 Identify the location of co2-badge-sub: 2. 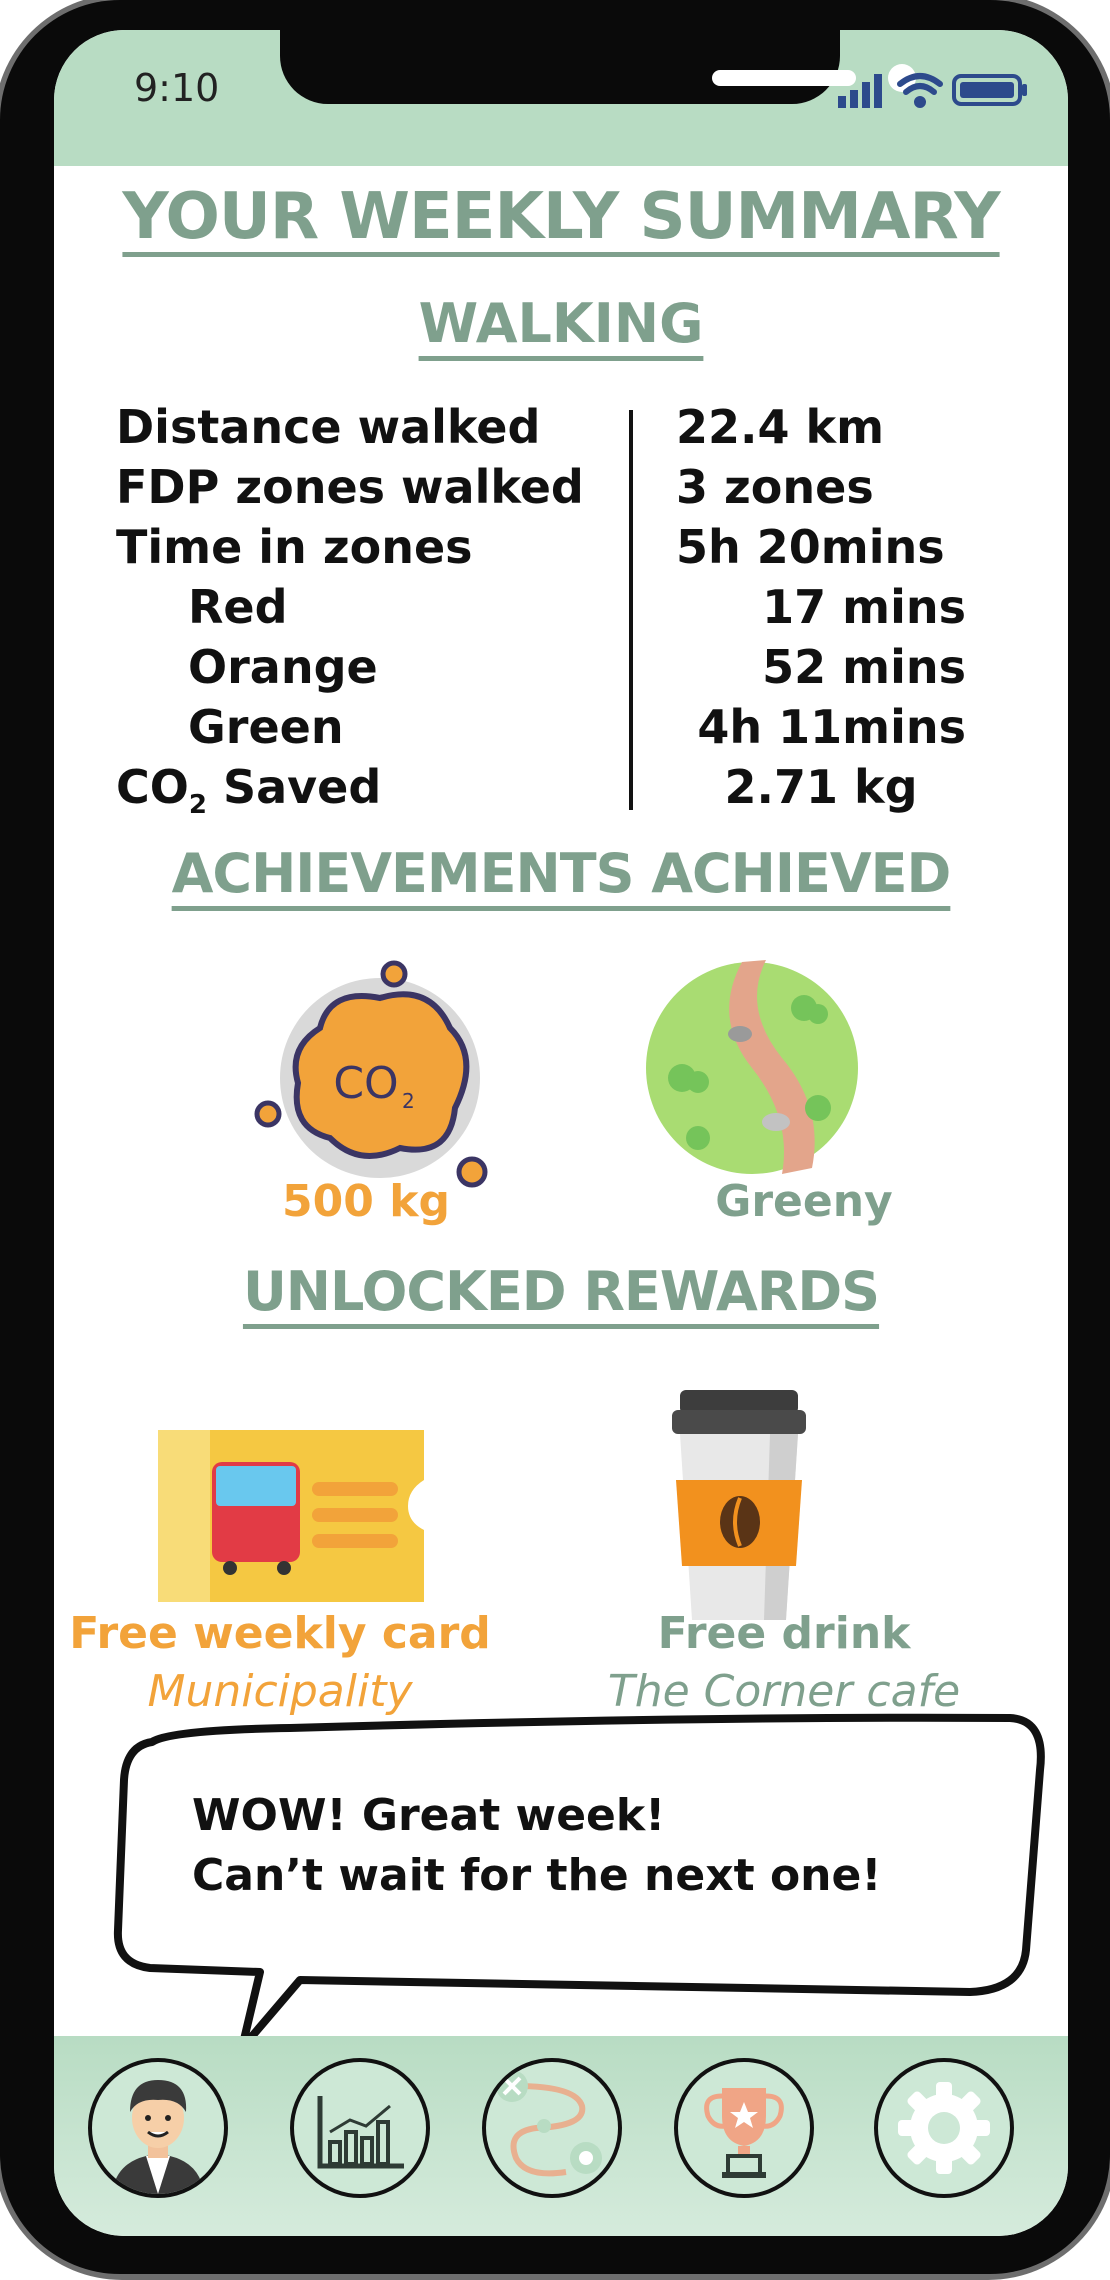
(408, 1101).